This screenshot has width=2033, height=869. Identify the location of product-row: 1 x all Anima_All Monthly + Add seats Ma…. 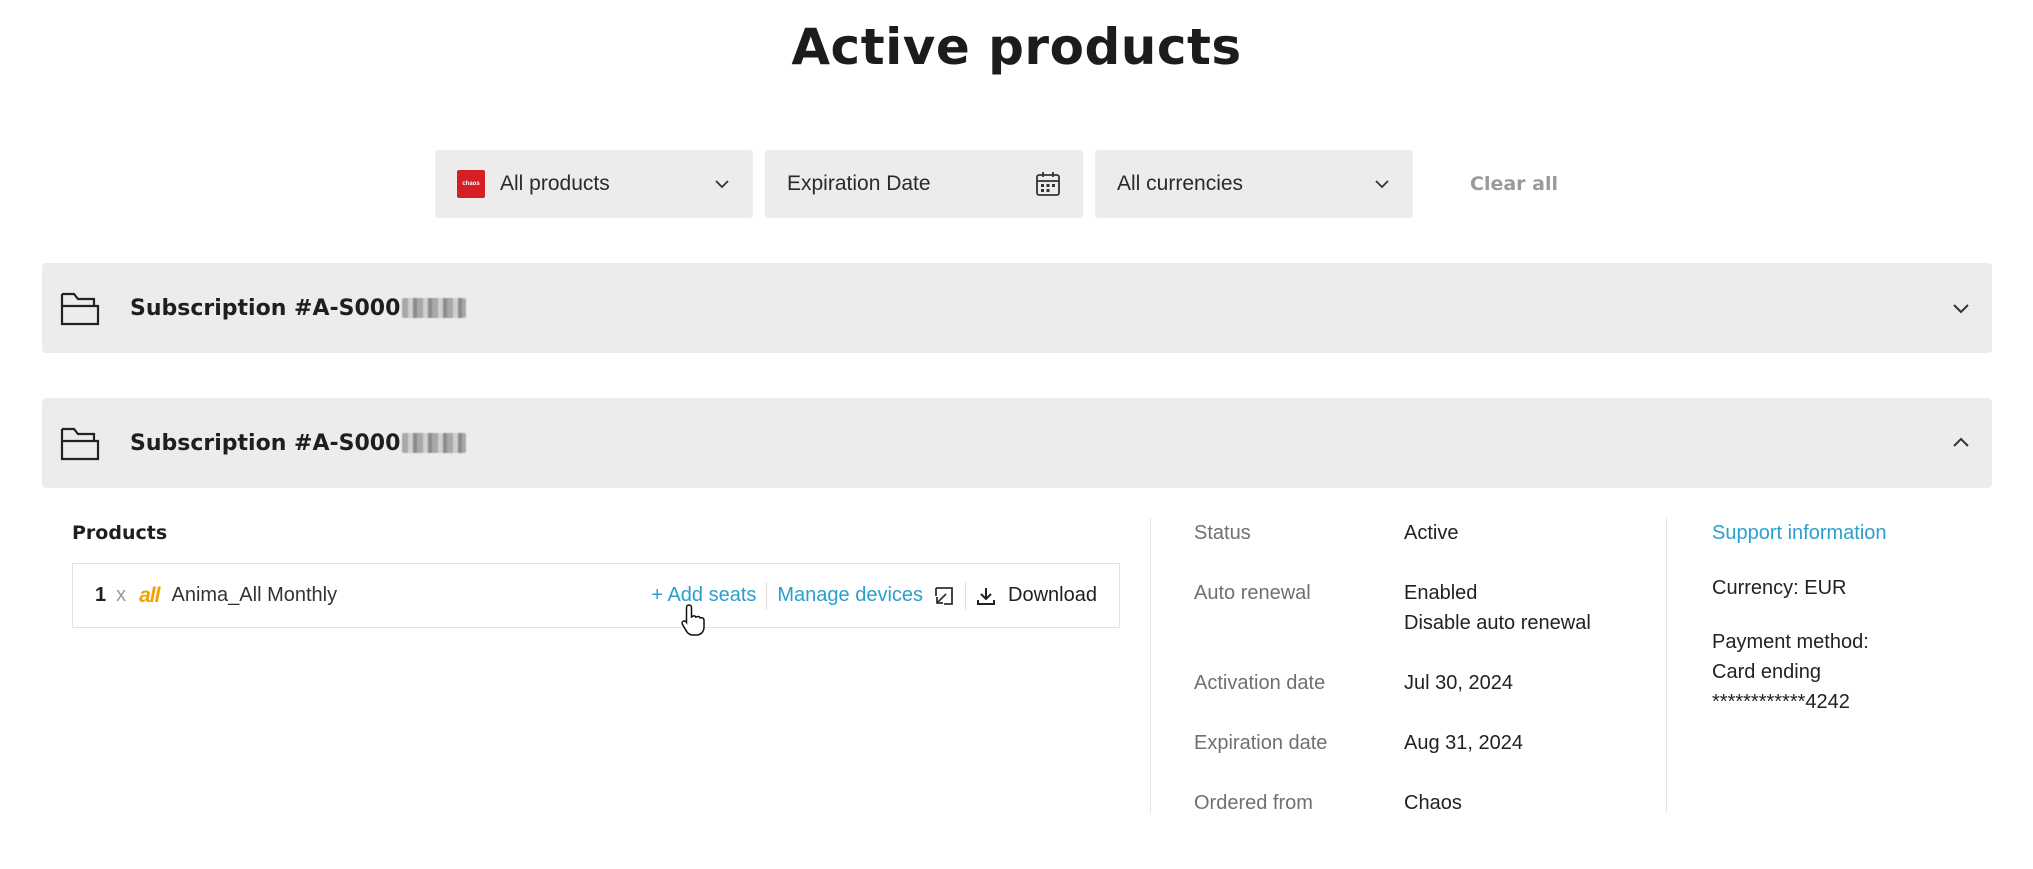
(596, 595).